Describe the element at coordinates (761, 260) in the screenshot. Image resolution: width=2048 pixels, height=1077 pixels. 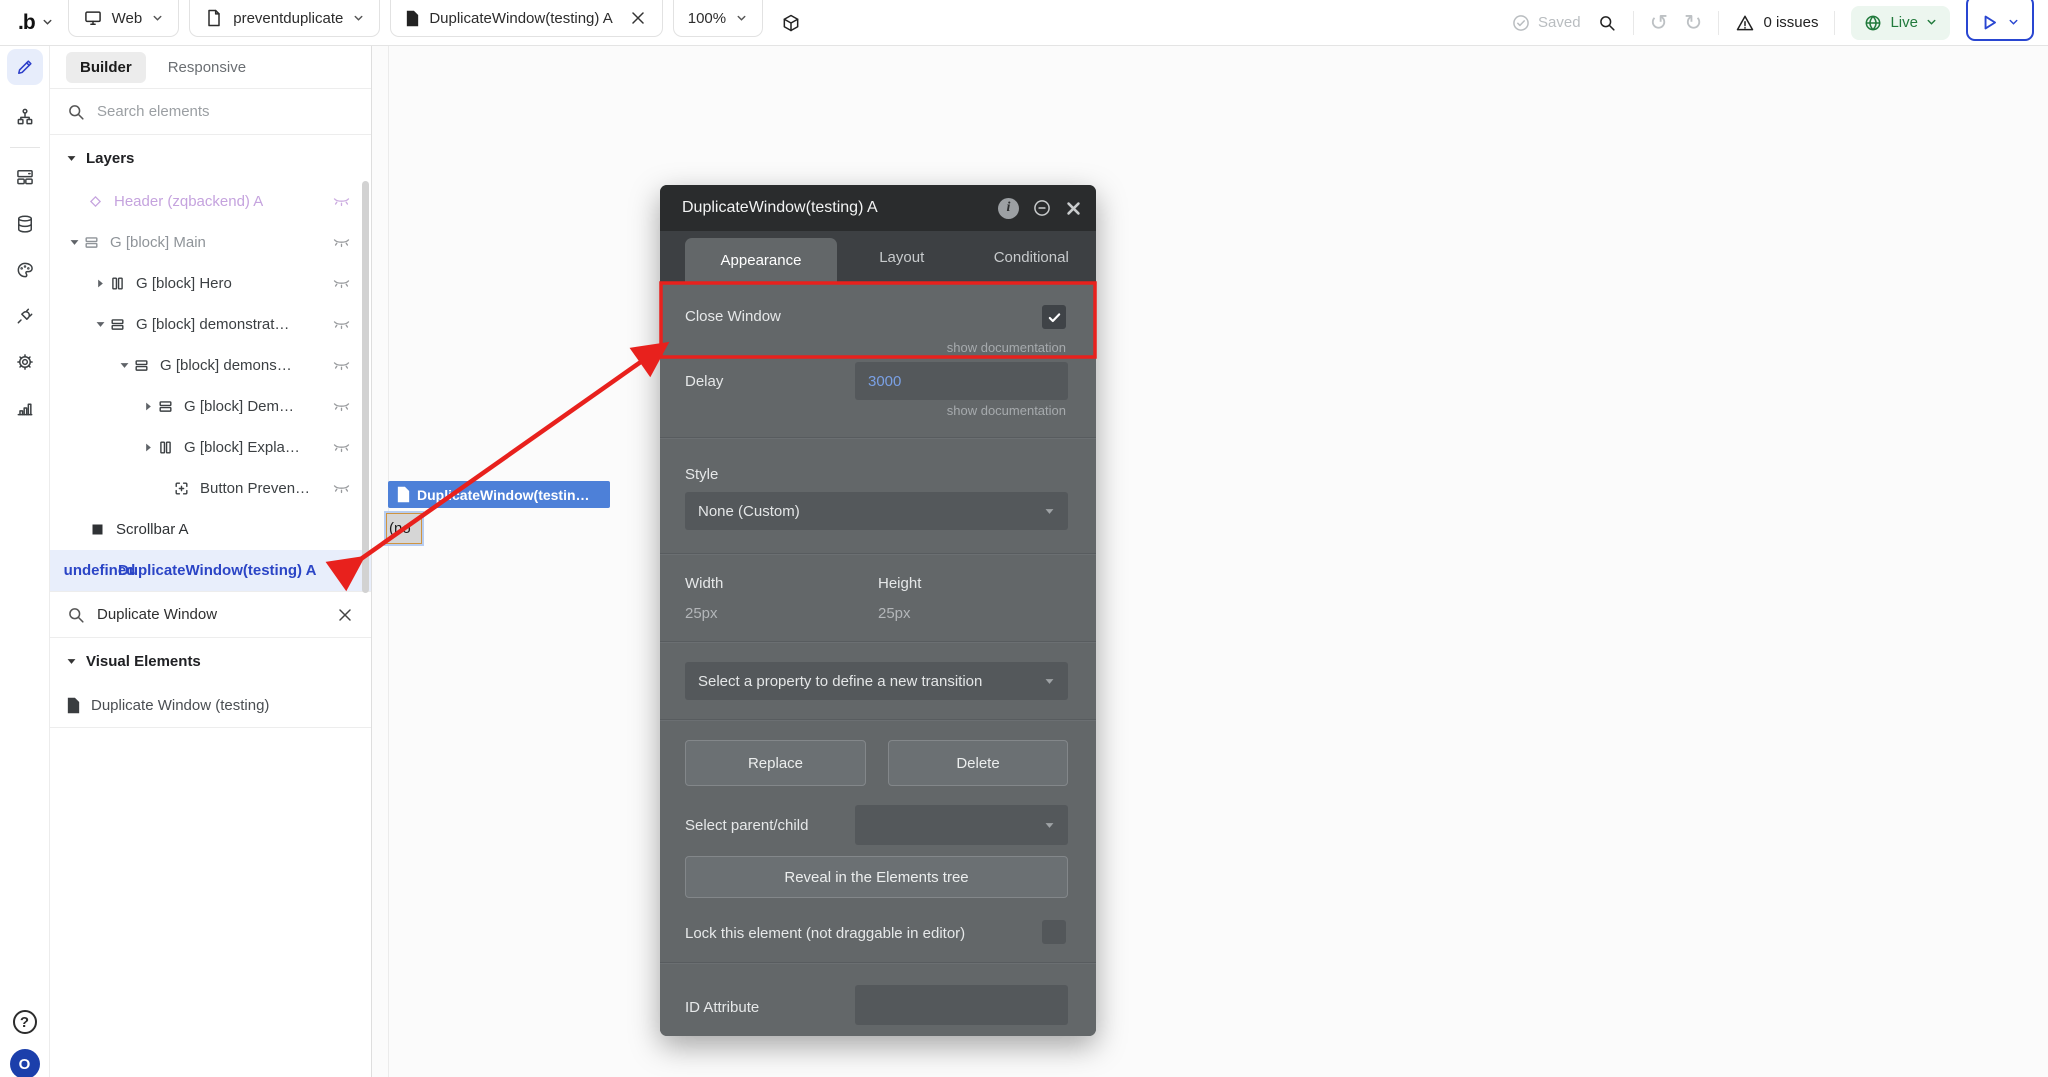
I see `tab-appearance: Appearance` at that location.